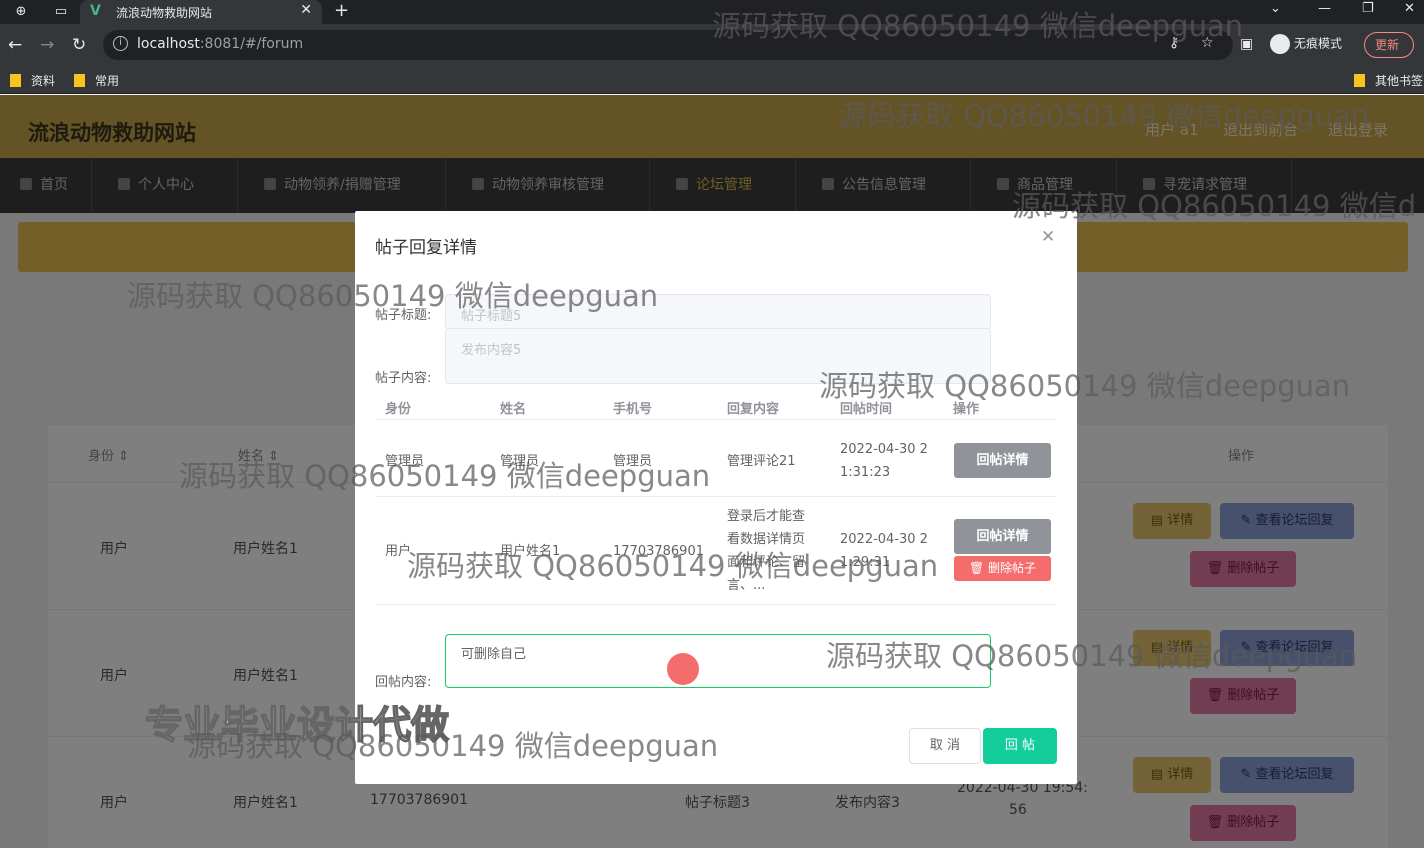  Describe the element at coordinates (95, 11) in the screenshot. I see `vue-favicon-icon: V` at that location.